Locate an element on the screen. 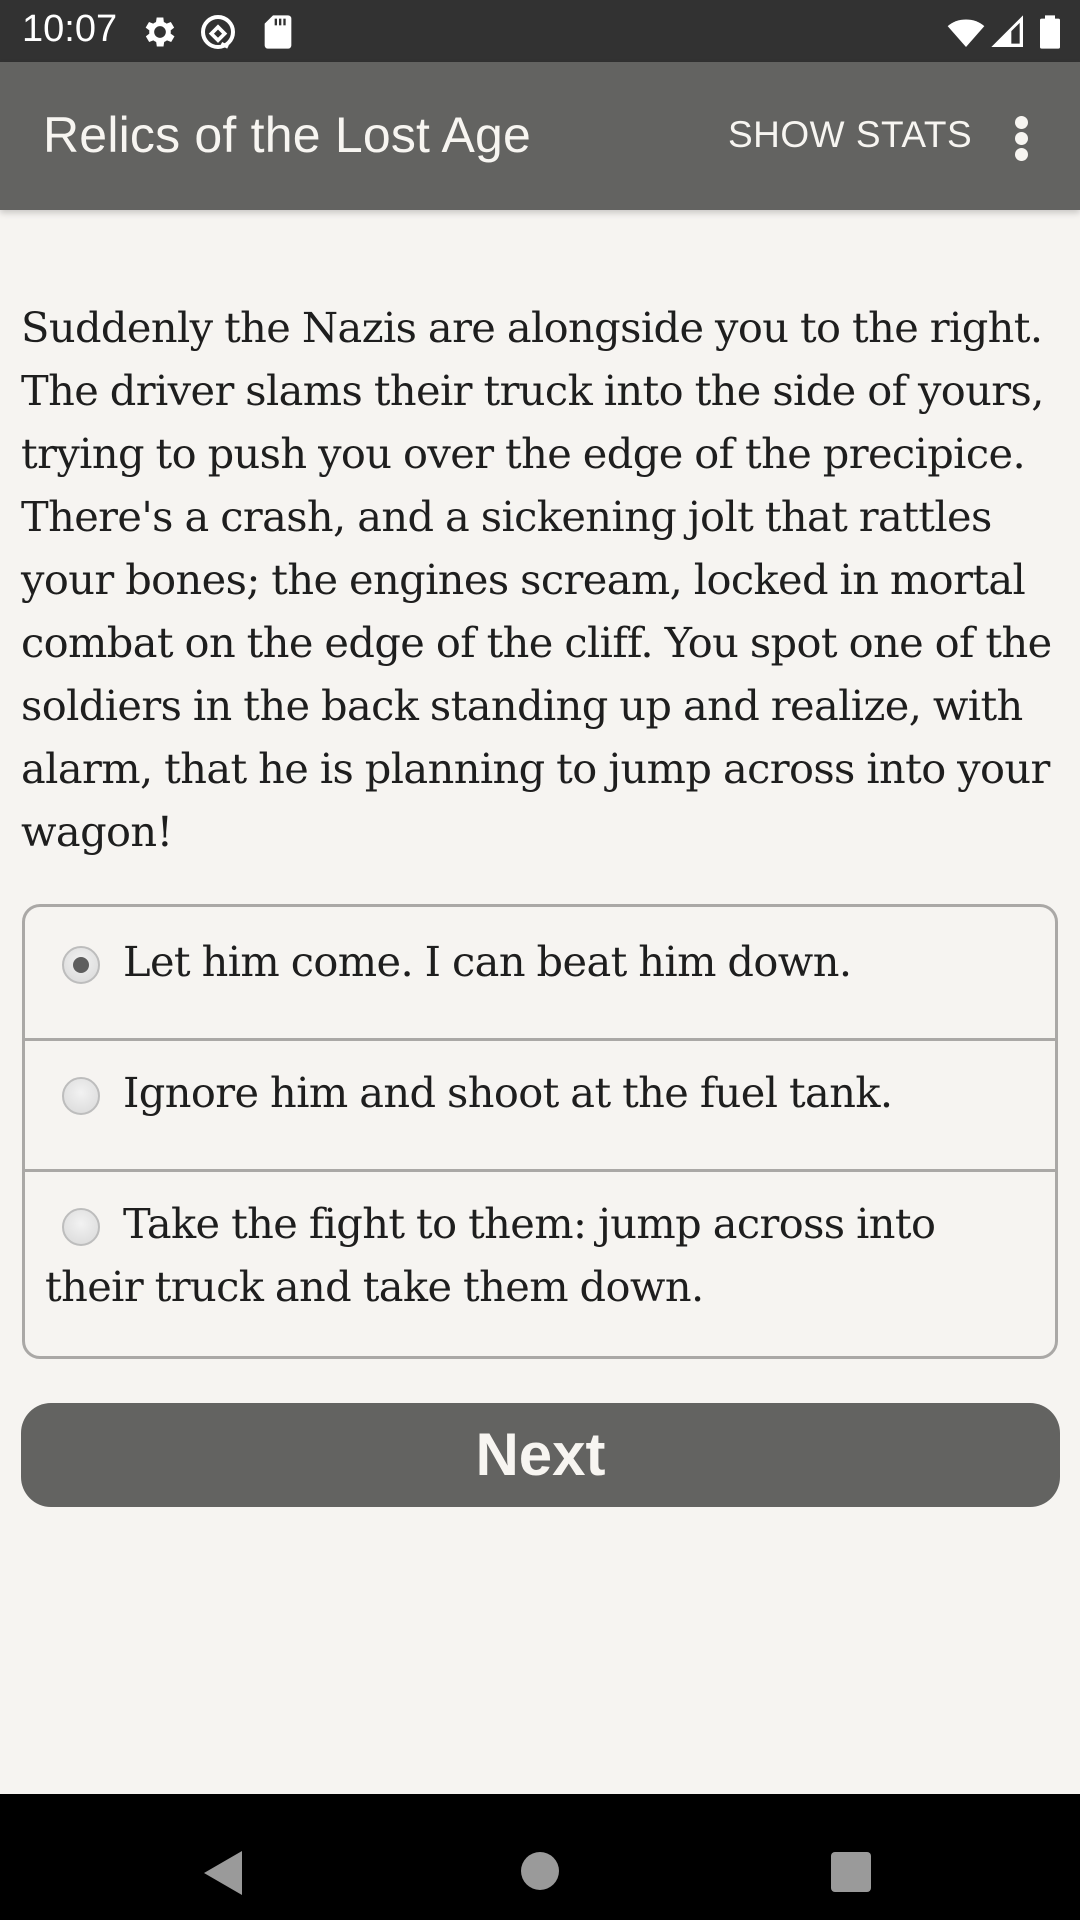 This screenshot has height=1920, width=1080. sd-card-icon is located at coordinates (278, 32).